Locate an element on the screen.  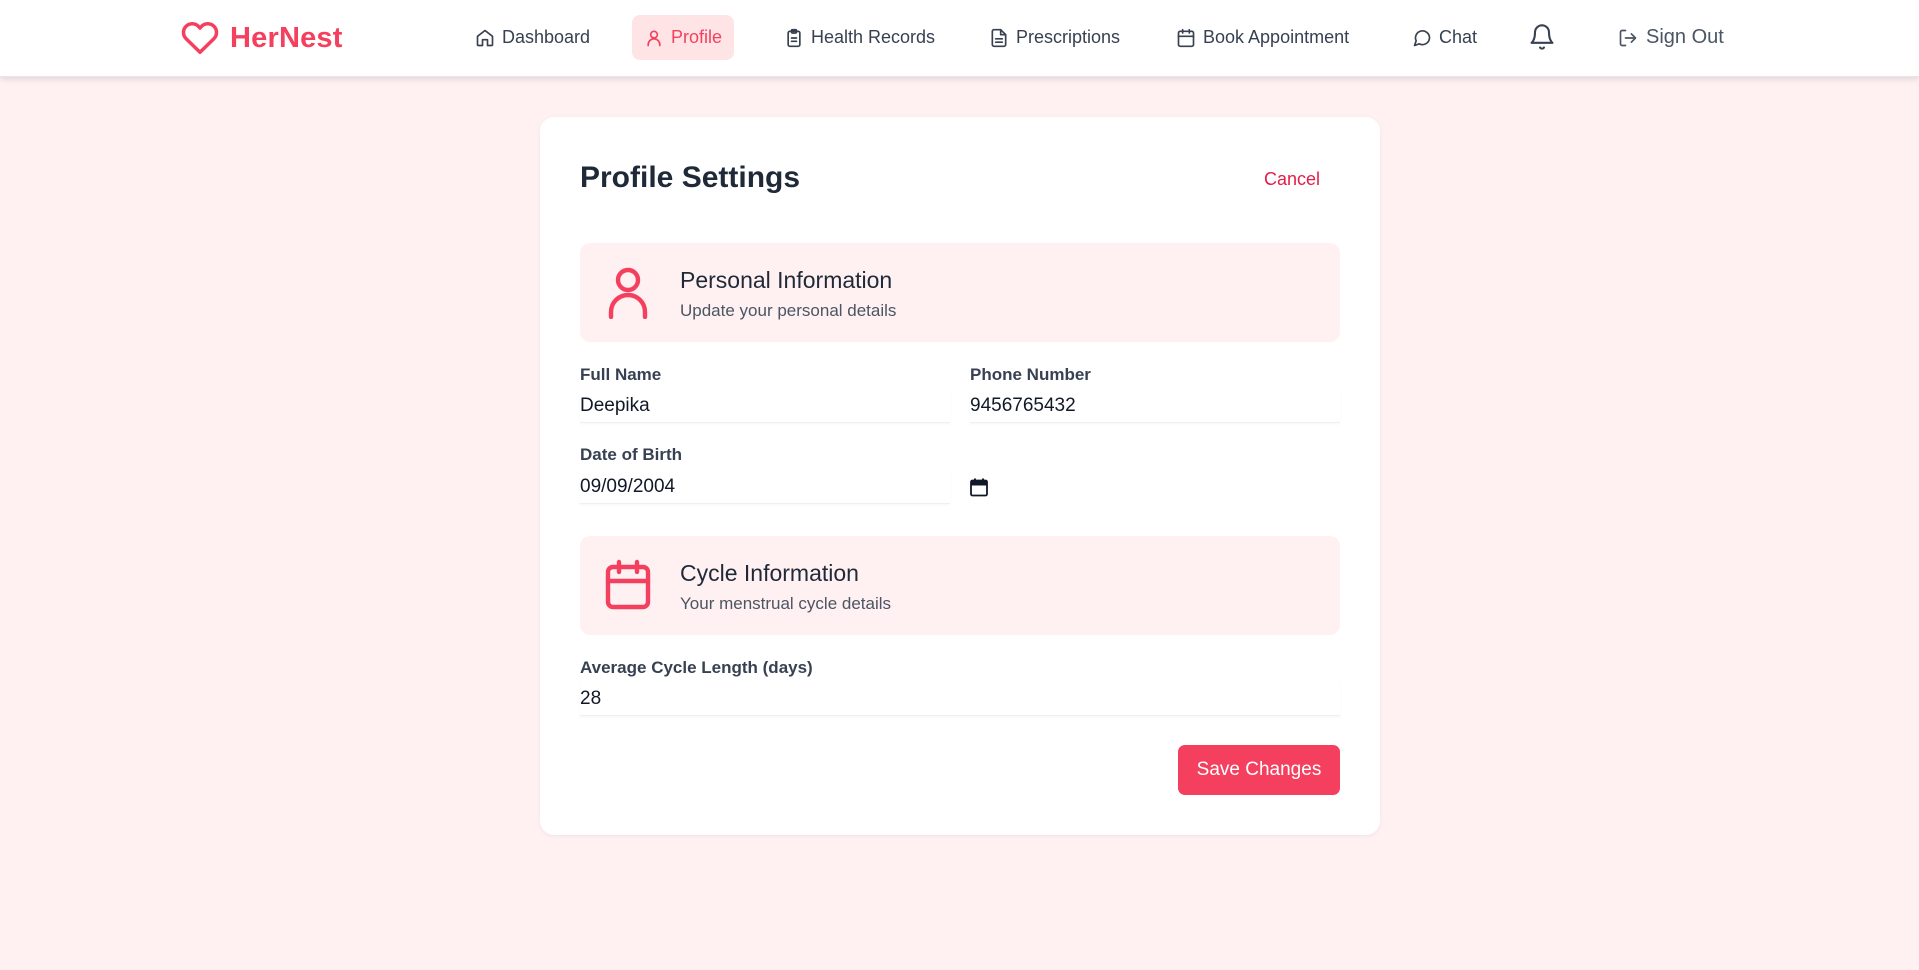
nav-health-records: Health Records is located at coordinates (859, 37).